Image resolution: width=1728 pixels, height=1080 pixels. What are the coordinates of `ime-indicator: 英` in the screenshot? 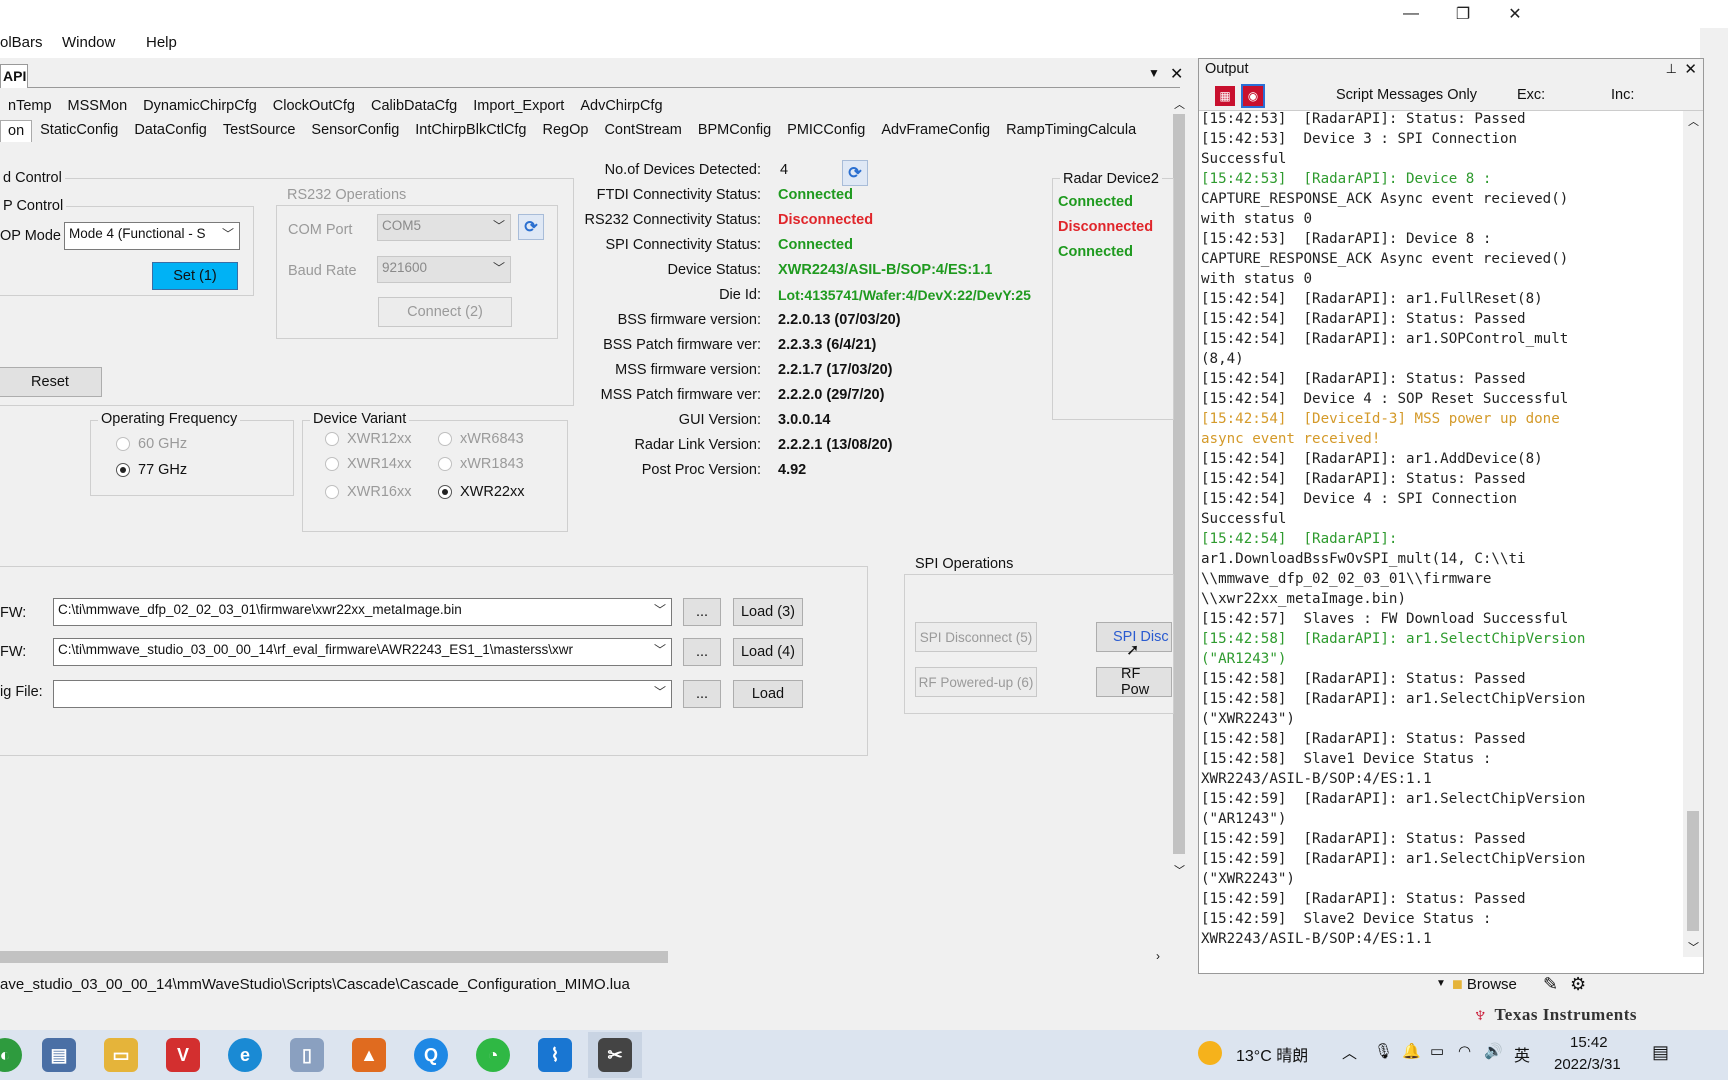 It's located at (1522, 1054).